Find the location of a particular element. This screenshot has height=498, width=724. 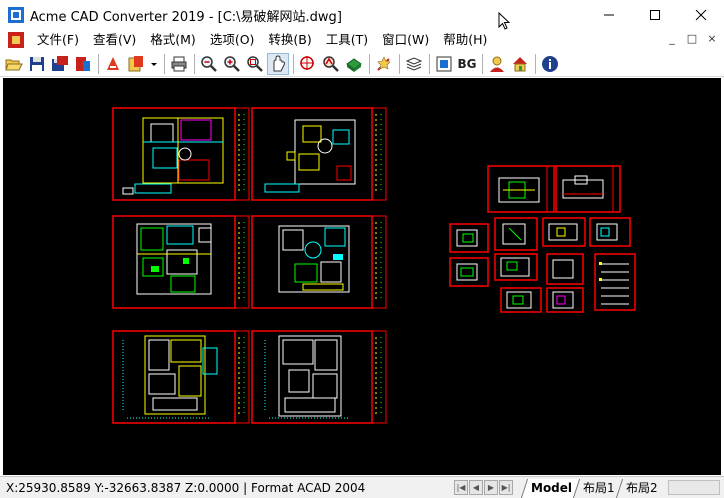

save-as-button is located at coordinates (60, 64).